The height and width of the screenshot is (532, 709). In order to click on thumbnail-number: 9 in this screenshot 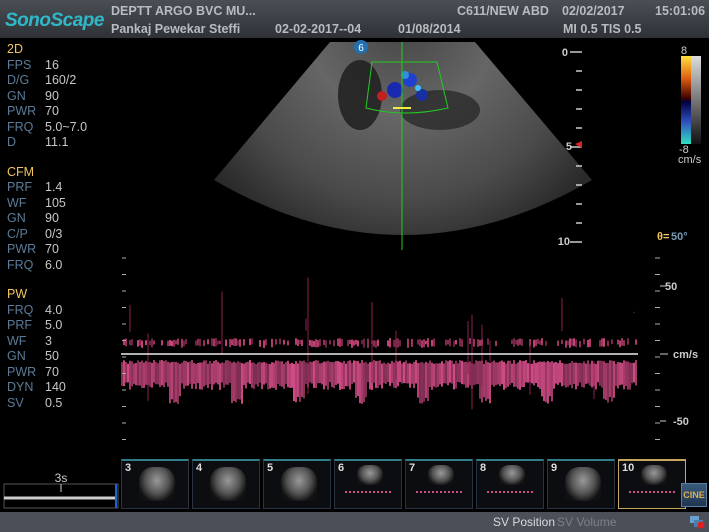, I will do `click(554, 468)`.